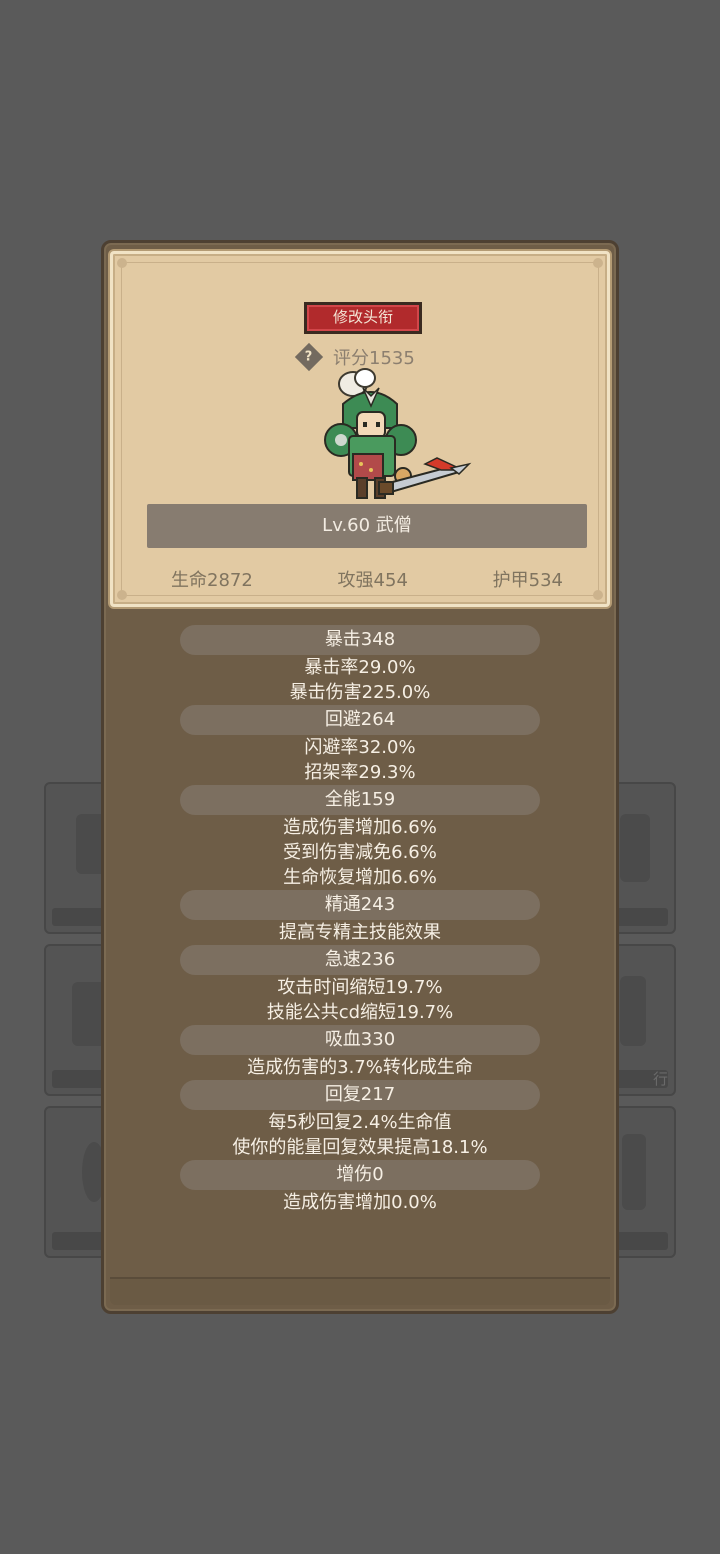 The width and height of the screenshot is (720, 1554). I want to click on stat-line: 闪避率32.0%, so click(360, 747).